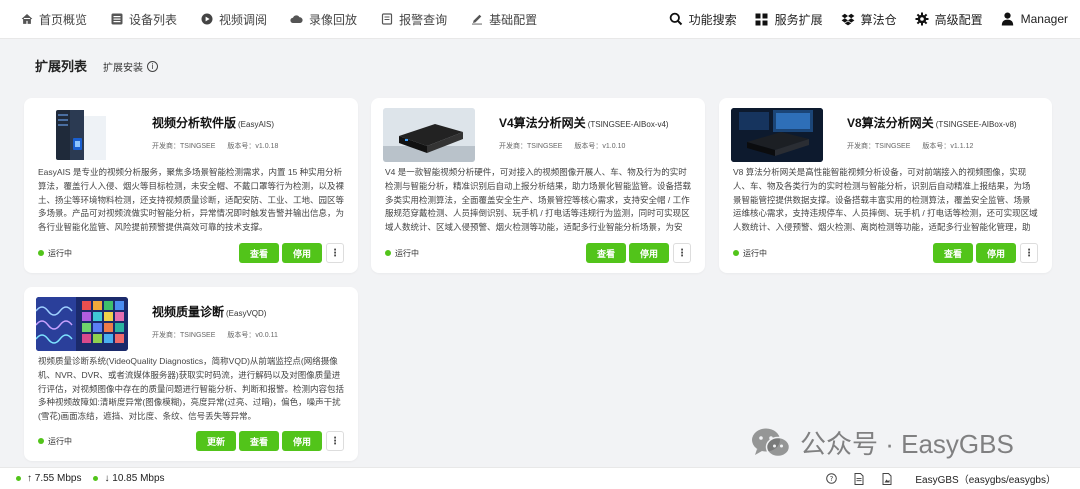 The image size is (1080, 489). What do you see at coordinates (54, 478) in the screenshot?
I see `upload-speed-value: ↑ 7.55 Mbps` at bounding box center [54, 478].